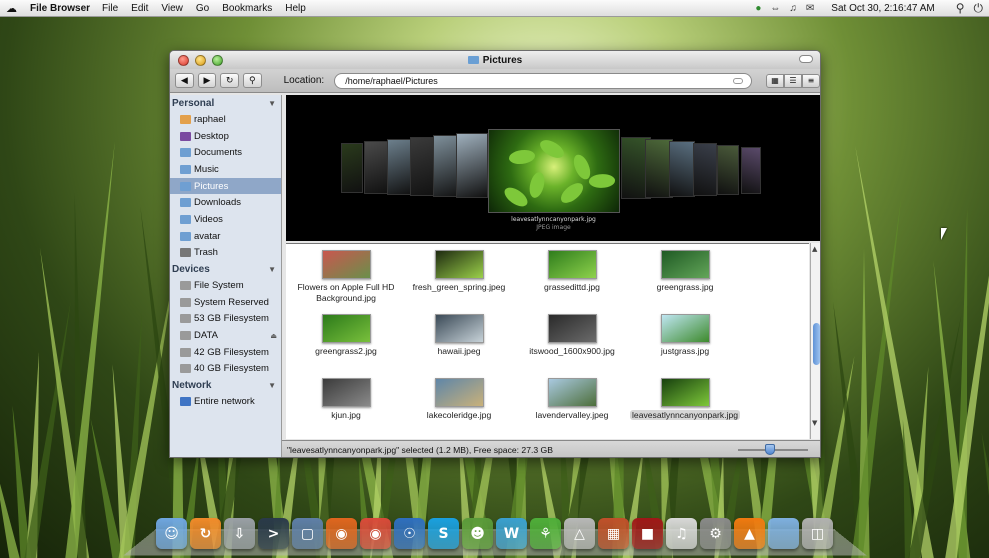 This screenshot has height=558, width=989. Describe the element at coordinates (681, 533) in the screenshot. I see `itunes-icon: ♫` at that location.